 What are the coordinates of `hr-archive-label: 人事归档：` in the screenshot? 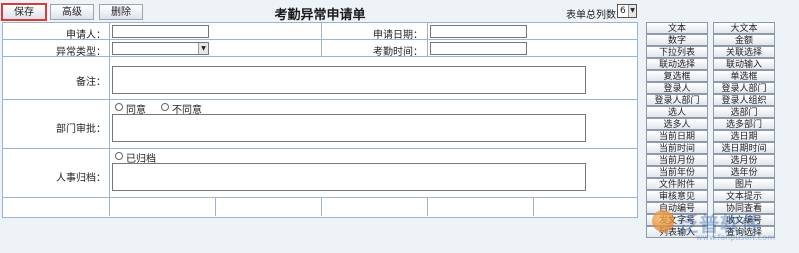 It's located at (81, 178).